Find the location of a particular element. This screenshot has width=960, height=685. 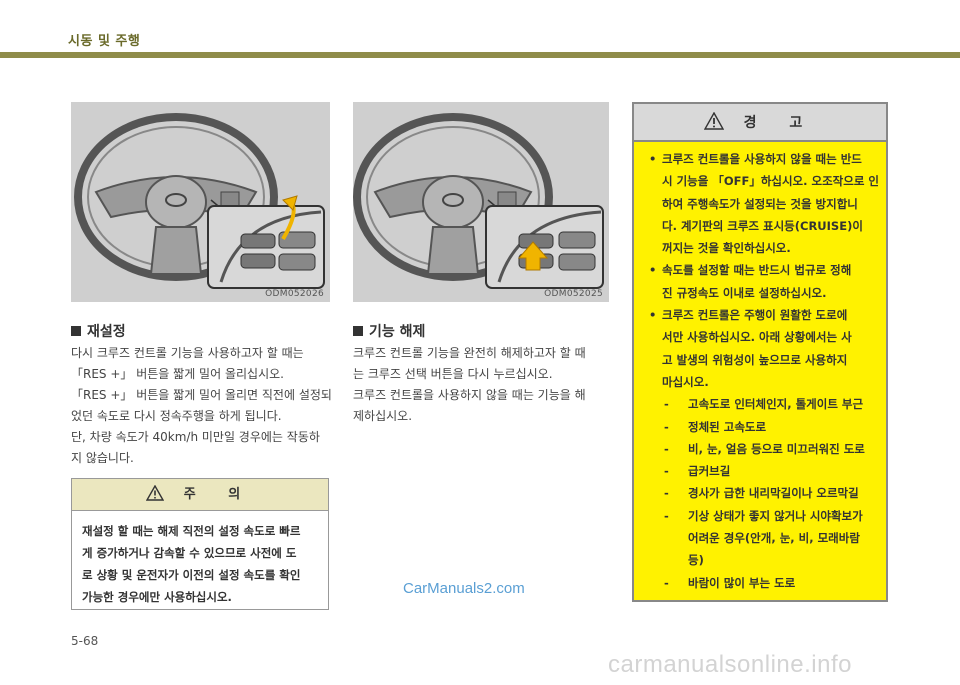

text-line: 다. 계기판의 크루즈 표시등(CRUISE)이 is located at coordinates (762, 225).